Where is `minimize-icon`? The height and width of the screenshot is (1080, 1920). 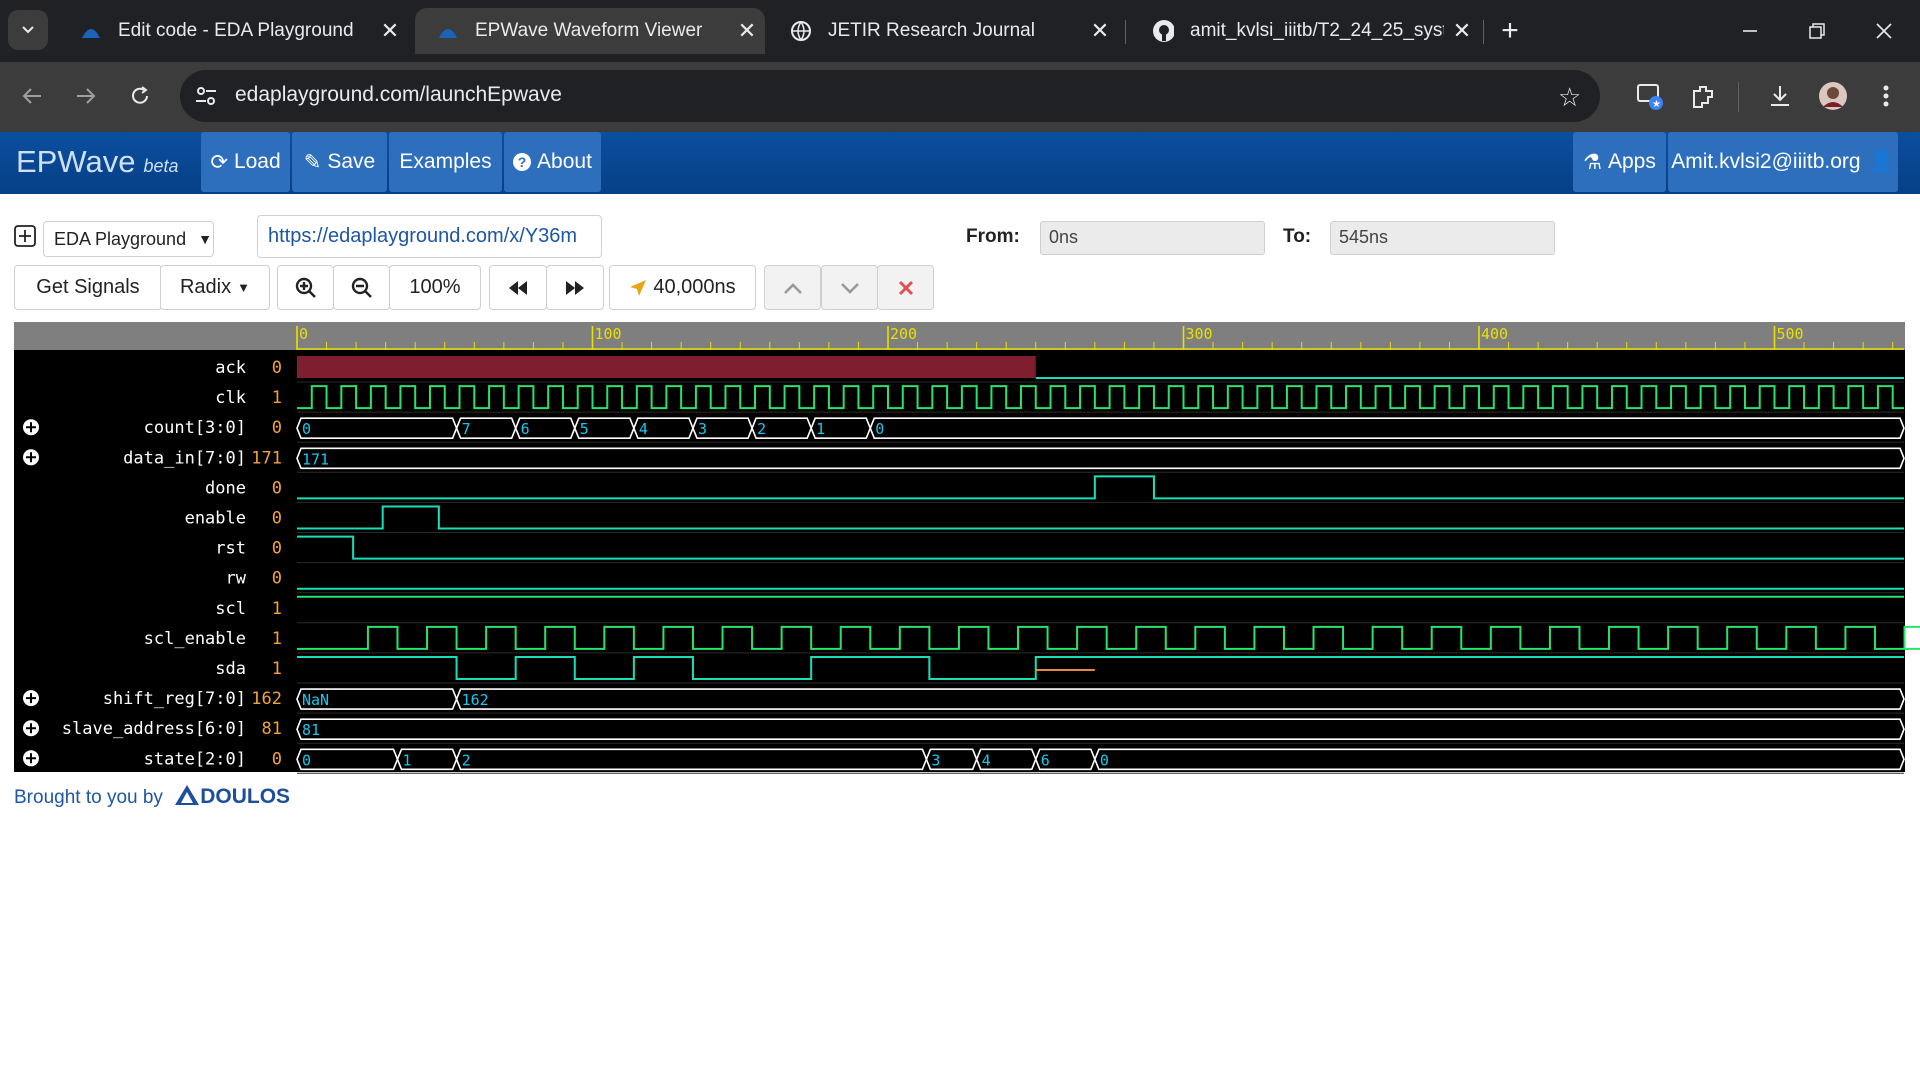 minimize-icon is located at coordinates (1750, 31).